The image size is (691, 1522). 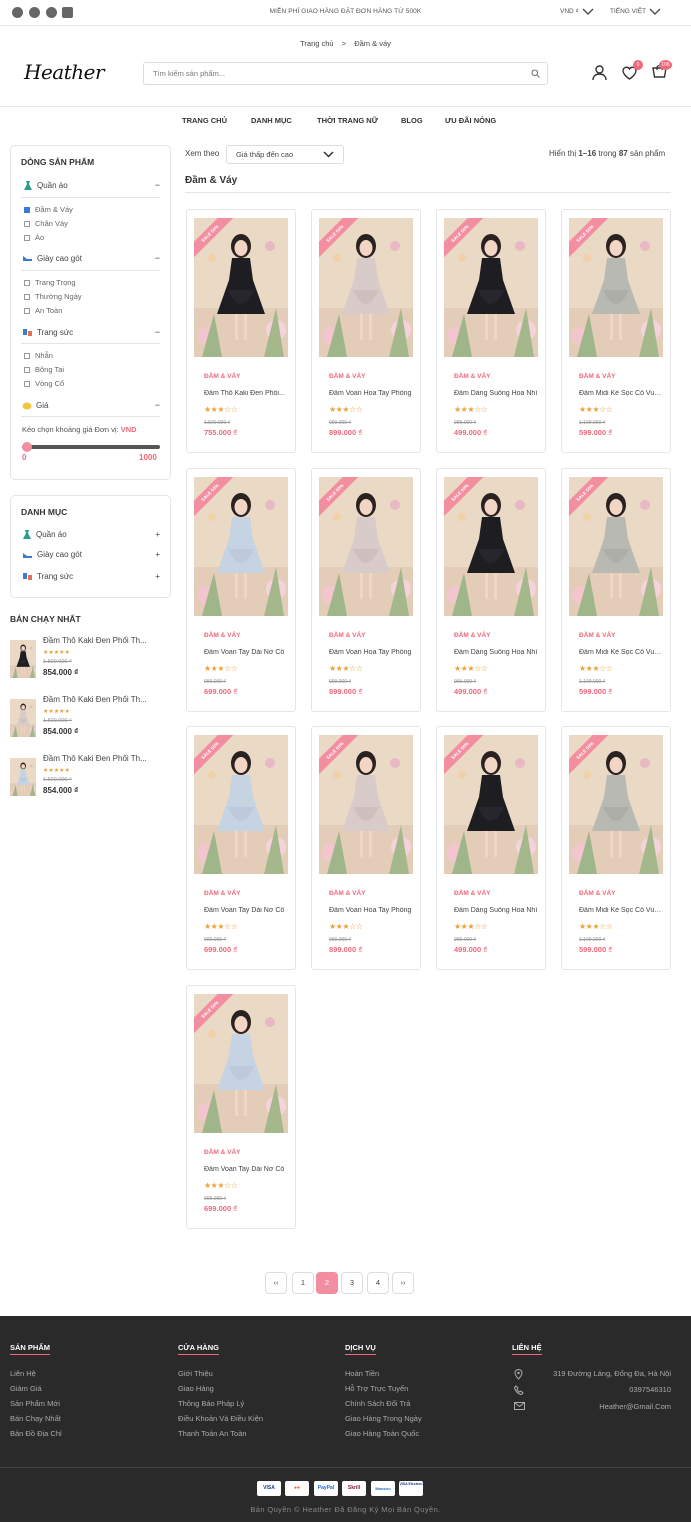 I want to click on footer-link: Chính Sách Đổi Trả, so click(x=377, y=1403).